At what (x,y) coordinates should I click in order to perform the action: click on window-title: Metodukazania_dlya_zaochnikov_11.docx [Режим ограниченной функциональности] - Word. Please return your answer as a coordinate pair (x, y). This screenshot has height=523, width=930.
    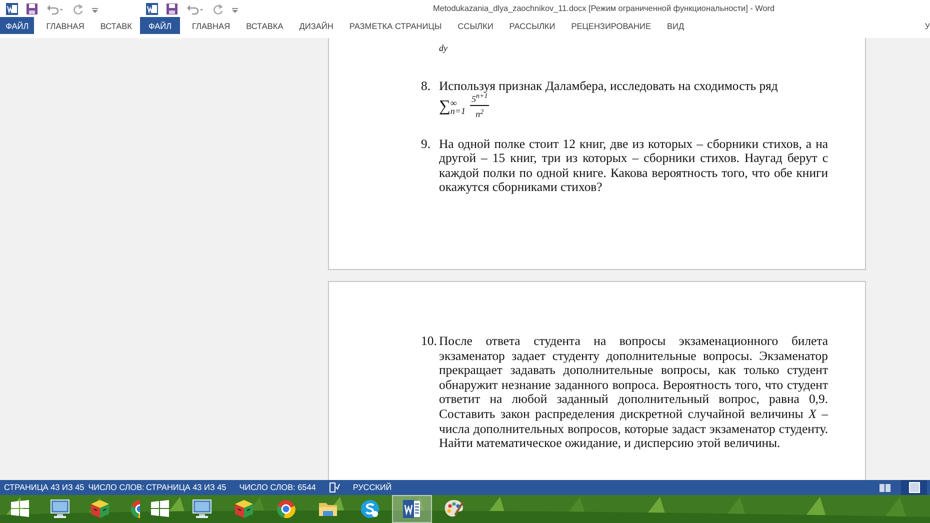
    Looking at the image, I should click on (604, 8).